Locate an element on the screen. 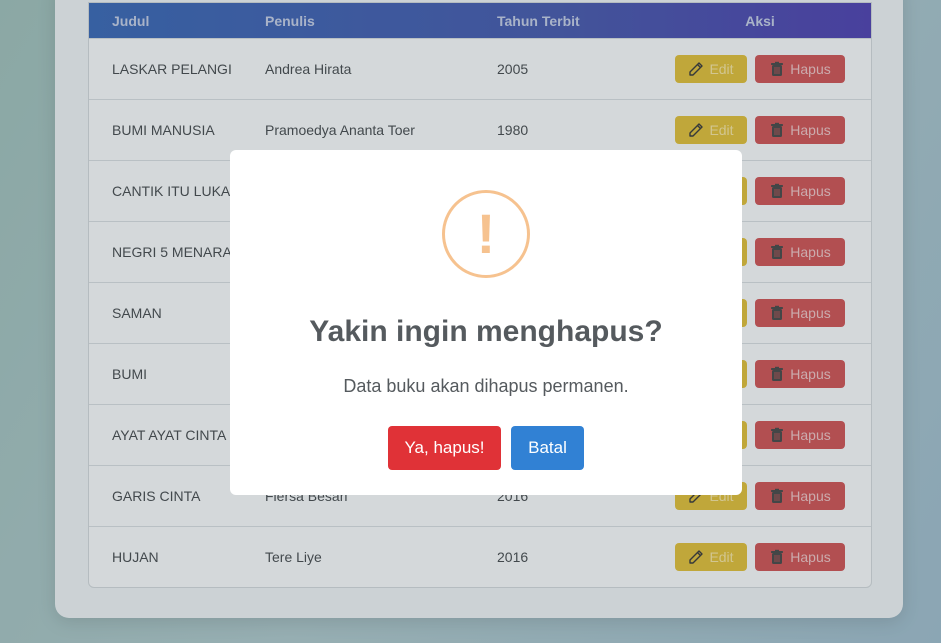  warning-icon: ! is located at coordinates (486, 234).